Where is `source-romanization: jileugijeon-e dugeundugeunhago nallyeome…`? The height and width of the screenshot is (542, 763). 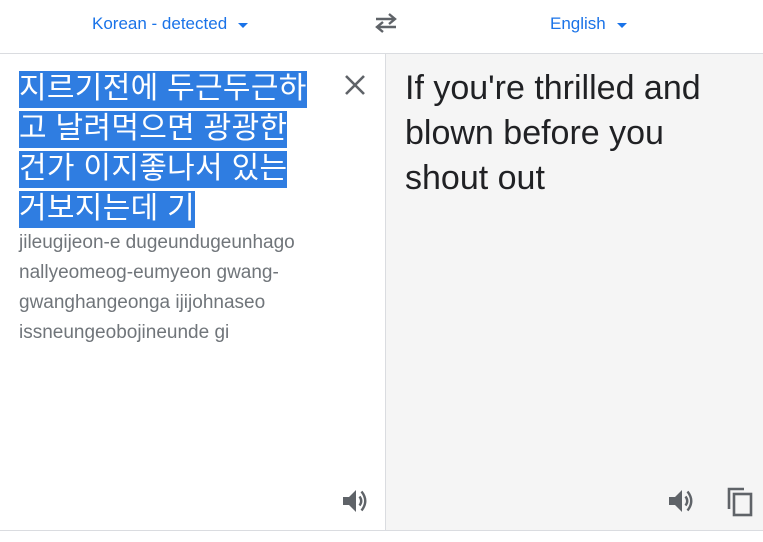
source-romanization: jileugijeon-e dugeundugeunhago nallyeome… is located at coordinates (157, 287).